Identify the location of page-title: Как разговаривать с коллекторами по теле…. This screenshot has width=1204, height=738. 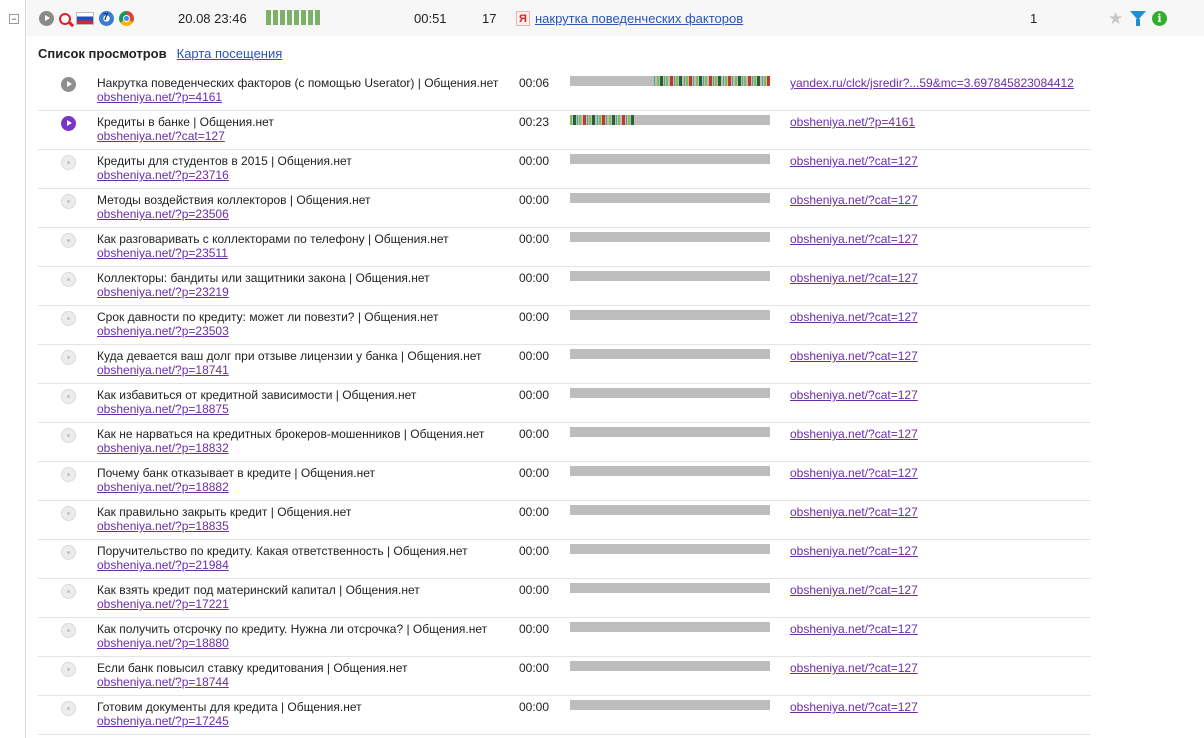
(273, 239).